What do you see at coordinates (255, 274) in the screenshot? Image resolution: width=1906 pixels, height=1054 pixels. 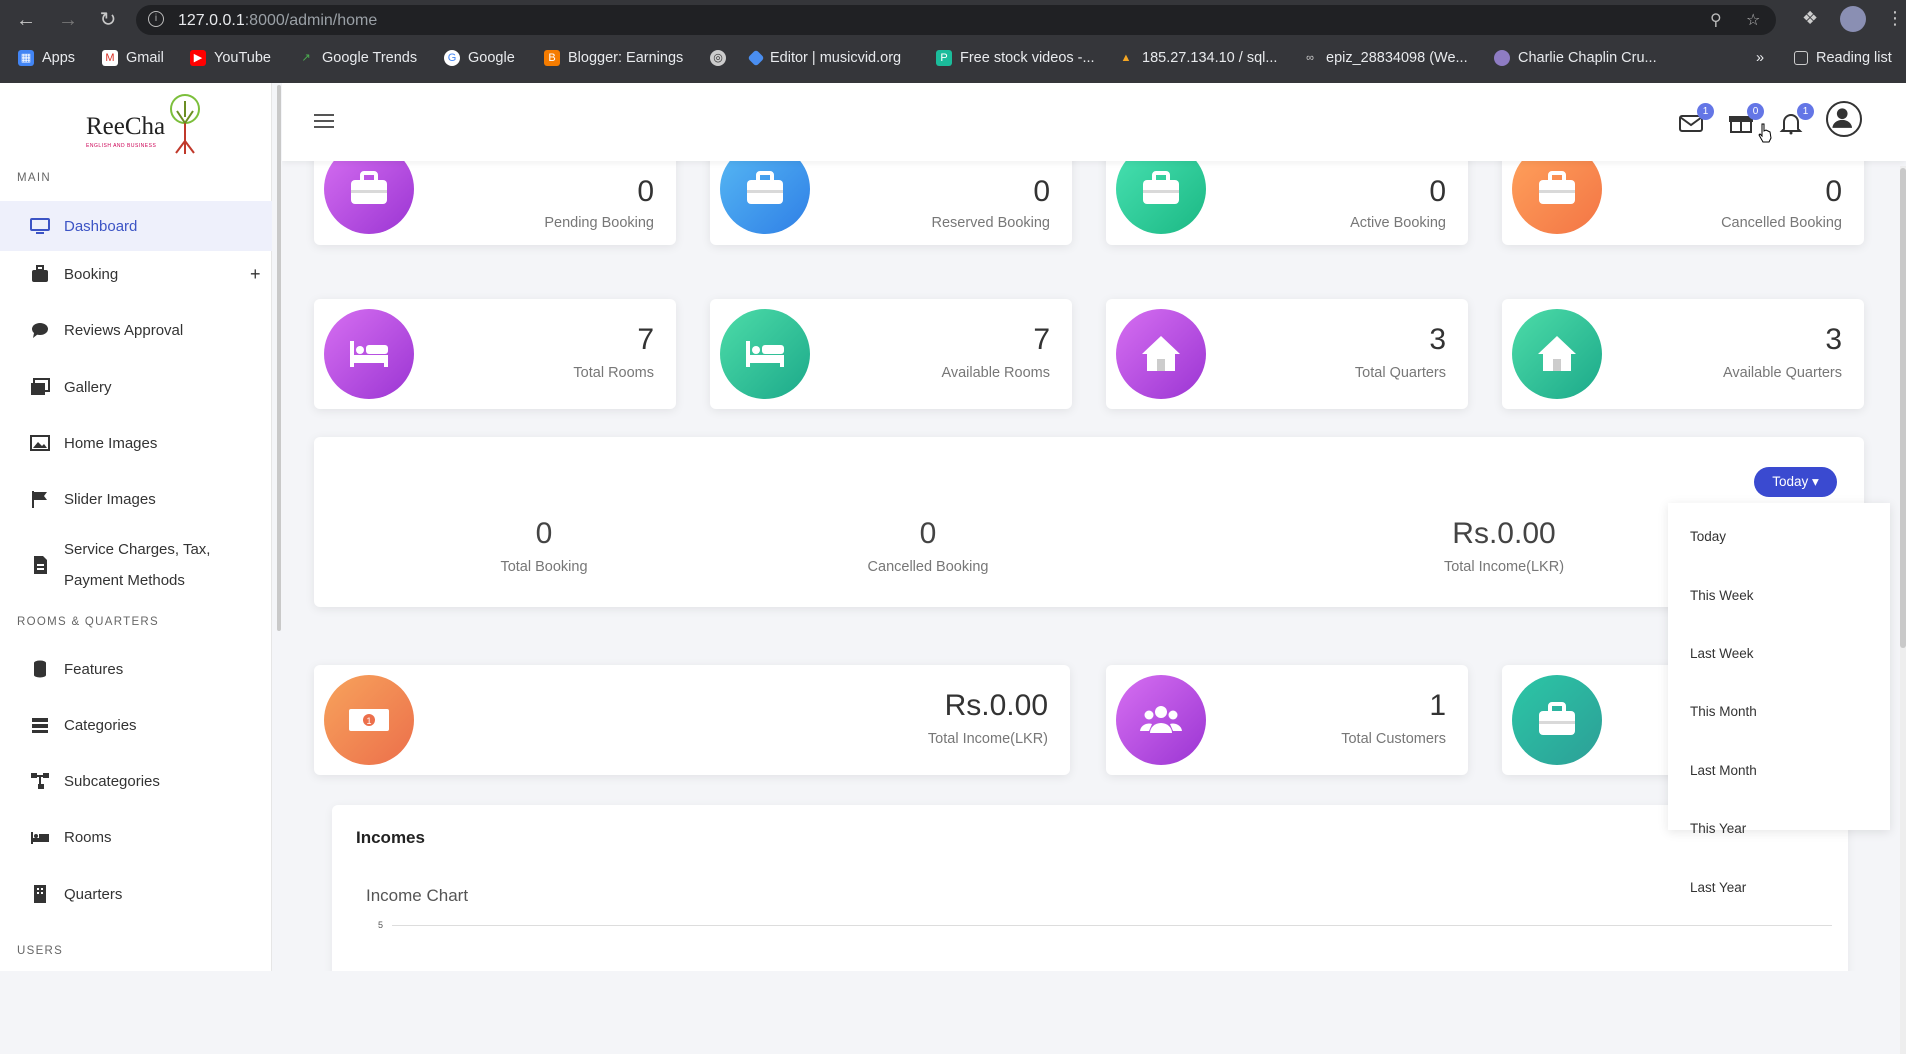 I see `expand-plus-icon: +` at bounding box center [255, 274].